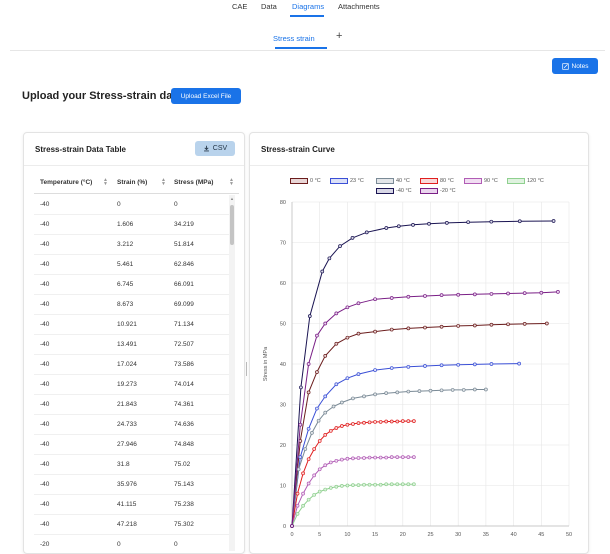 Image resolution: width=610 pixels, height=554 pixels. What do you see at coordinates (339, 36) in the screenshot?
I see `add-subtab-button: +` at bounding box center [339, 36].